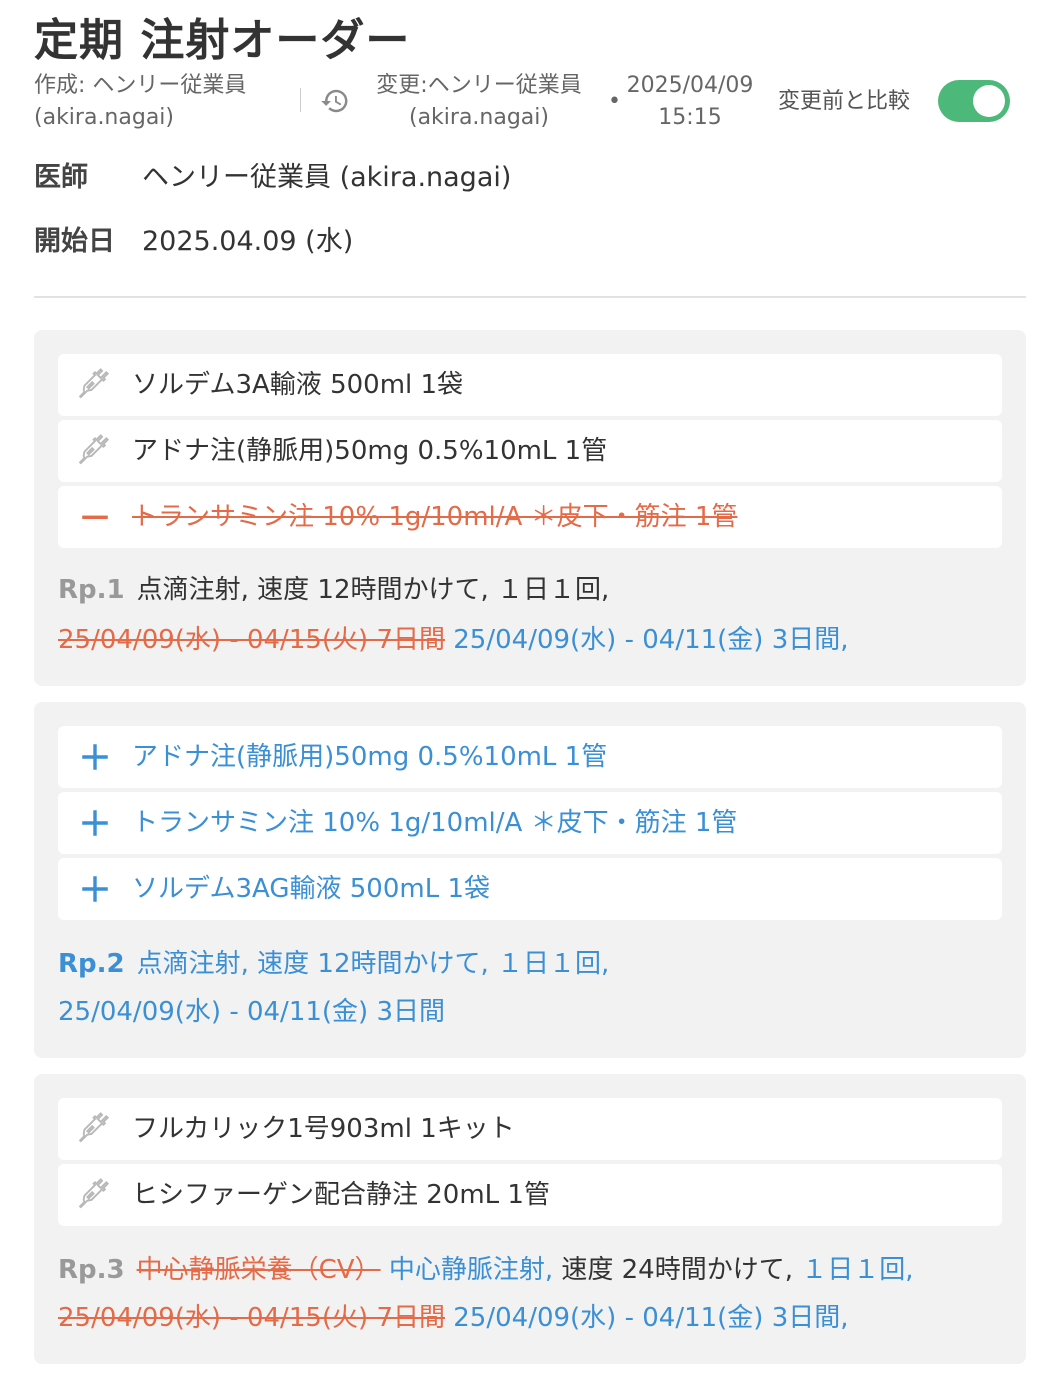  What do you see at coordinates (857, 1270) in the screenshot?
I see `rp-frequency: １日１回,` at bounding box center [857, 1270].